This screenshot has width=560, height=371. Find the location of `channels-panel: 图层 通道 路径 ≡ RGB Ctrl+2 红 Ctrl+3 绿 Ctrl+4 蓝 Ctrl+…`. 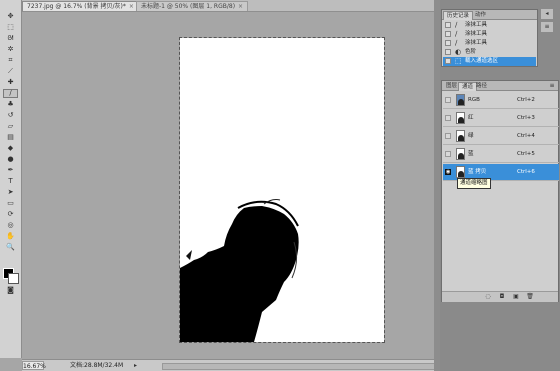

channels-panel: 图层 通道 路径 ≡ RGB Ctrl+2 红 Ctrl+3 绿 Ctrl+4 蓝 Ctrl+… is located at coordinates (500, 191).